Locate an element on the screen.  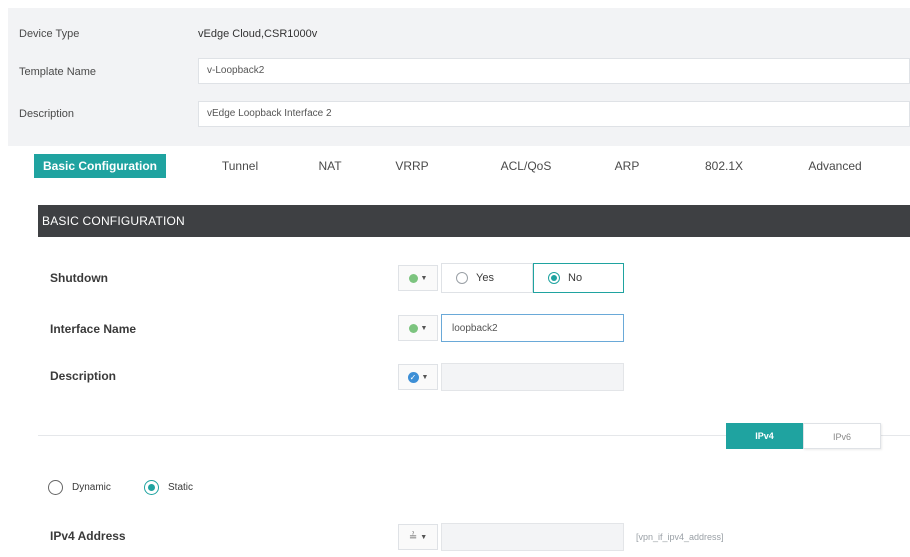
description-scope-dropdown: ✓ ▼ is located at coordinates (418, 377).